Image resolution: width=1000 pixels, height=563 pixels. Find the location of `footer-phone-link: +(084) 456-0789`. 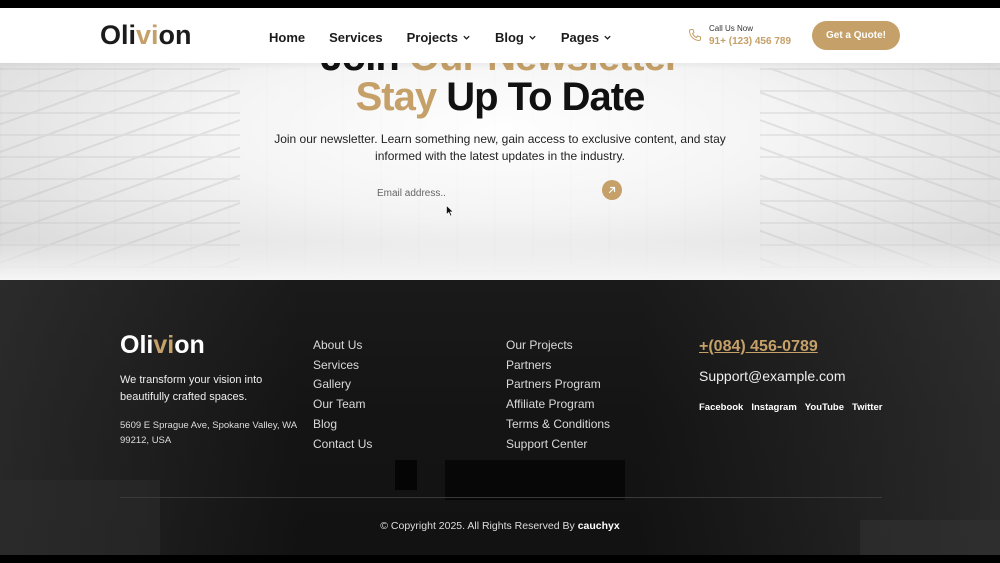

footer-phone-link: +(084) 456-0789 is located at coordinates (758, 347).